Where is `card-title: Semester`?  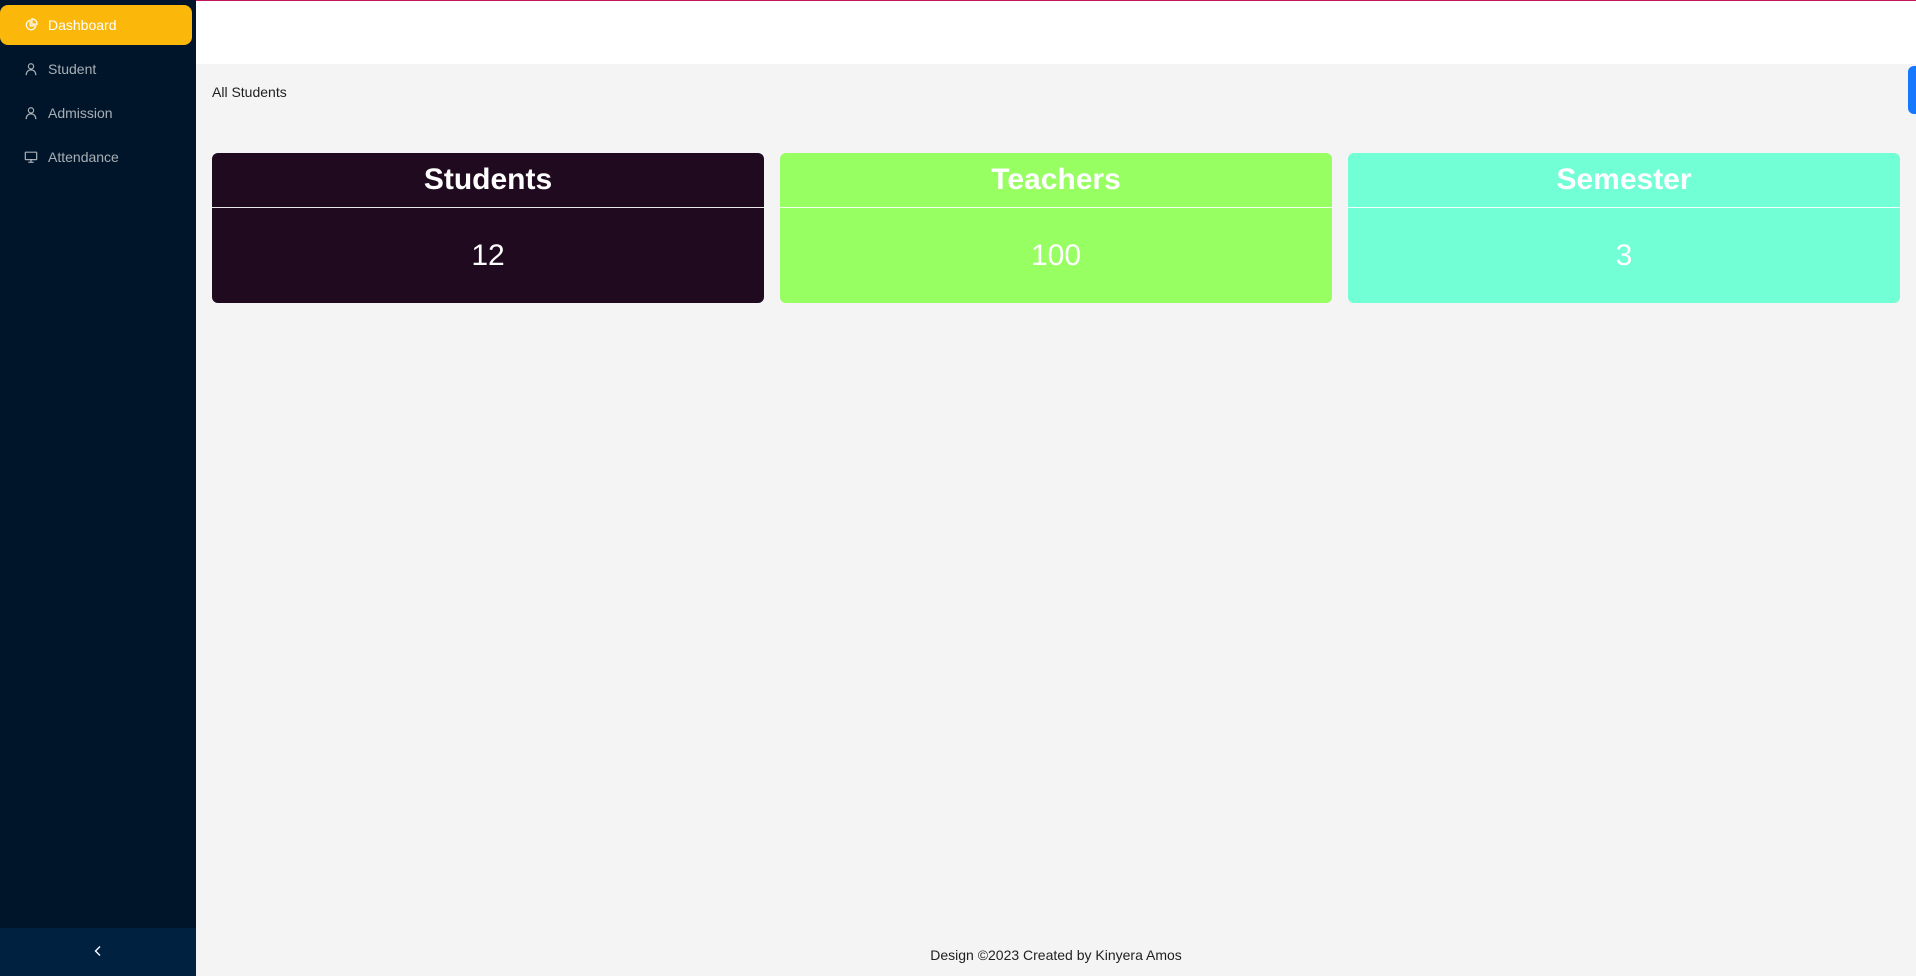
card-title: Semester is located at coordinates (1624, 180).